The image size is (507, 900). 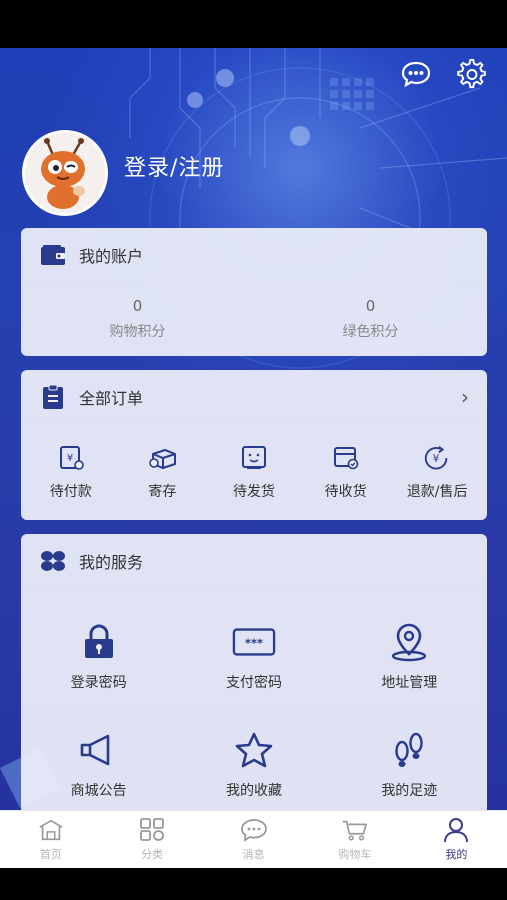 I want to click on ant-mascot-icon, so click(x=65, y=173).